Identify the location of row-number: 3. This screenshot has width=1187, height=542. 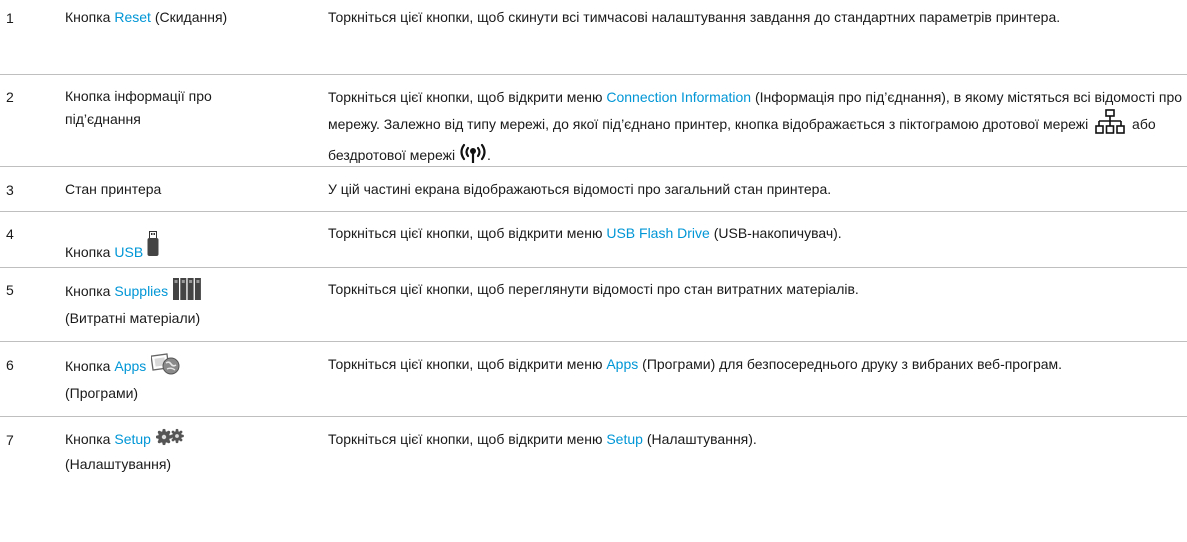
(10, 190).